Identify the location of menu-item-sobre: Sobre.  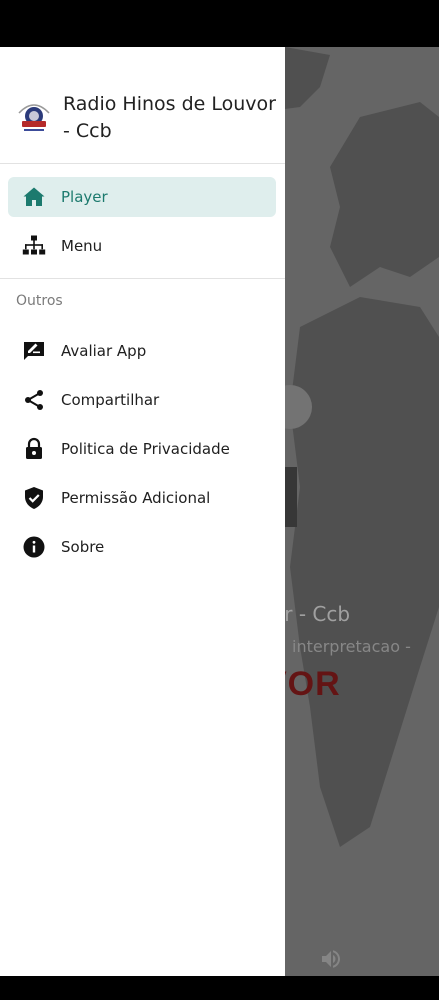
(142, 547).